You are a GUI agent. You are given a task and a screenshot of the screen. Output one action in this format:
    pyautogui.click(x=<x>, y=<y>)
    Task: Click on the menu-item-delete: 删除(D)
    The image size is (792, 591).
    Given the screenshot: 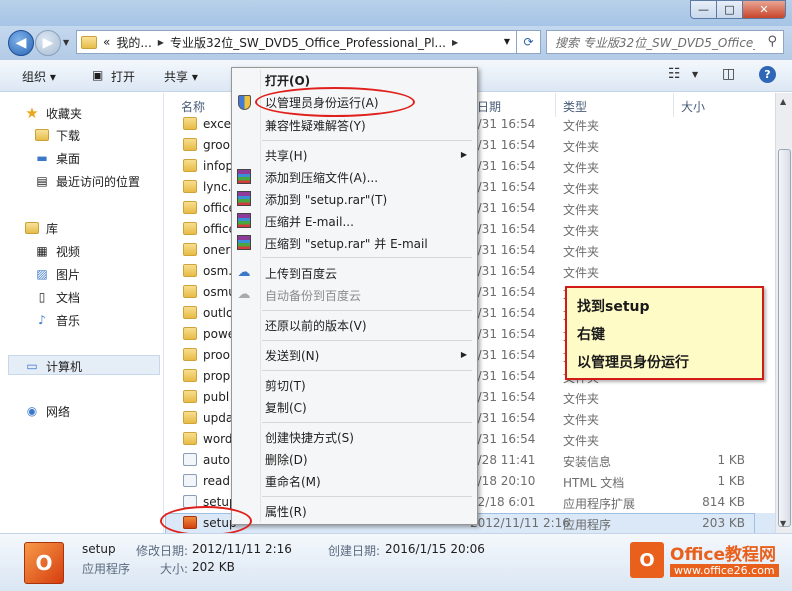 What is the action you would take?
    pyautogui.click(x=286, y=459)
    